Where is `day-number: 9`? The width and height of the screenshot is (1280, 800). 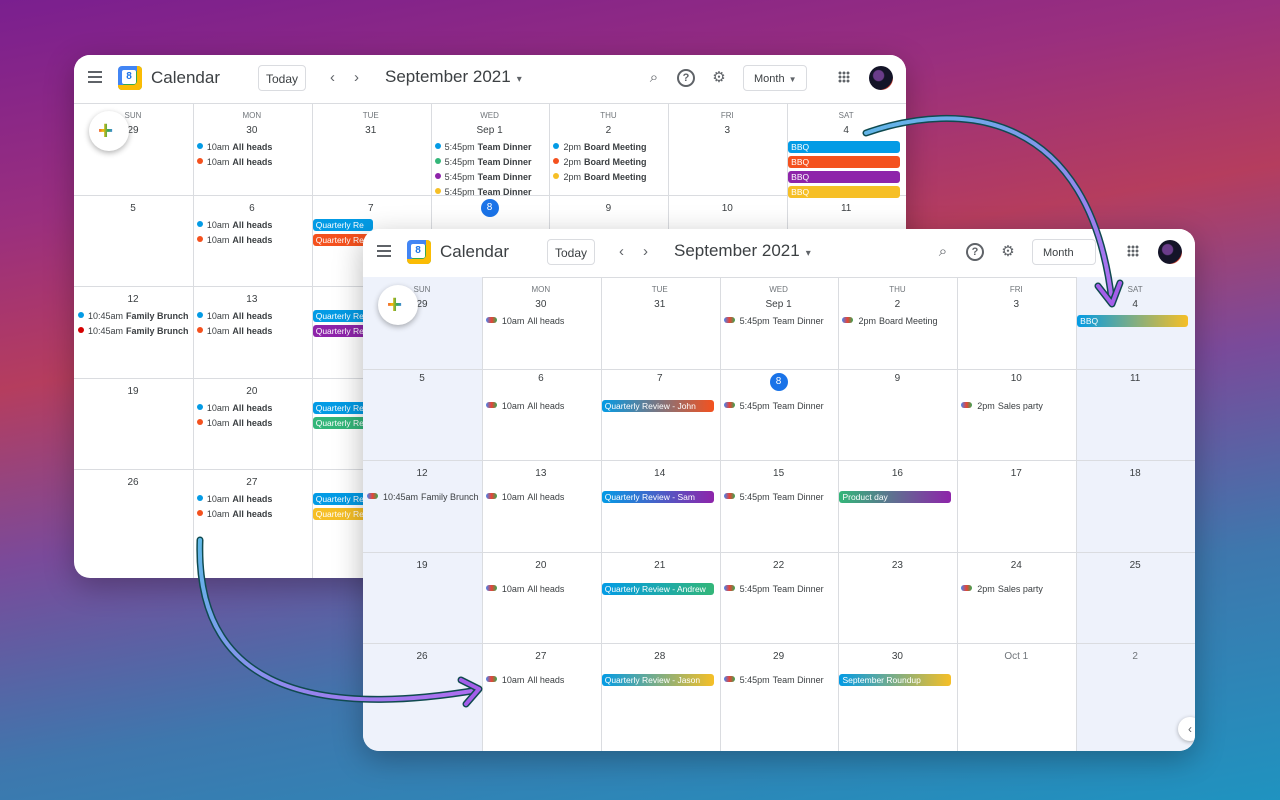 day-number: 9 is located at coordinates (608, 208).